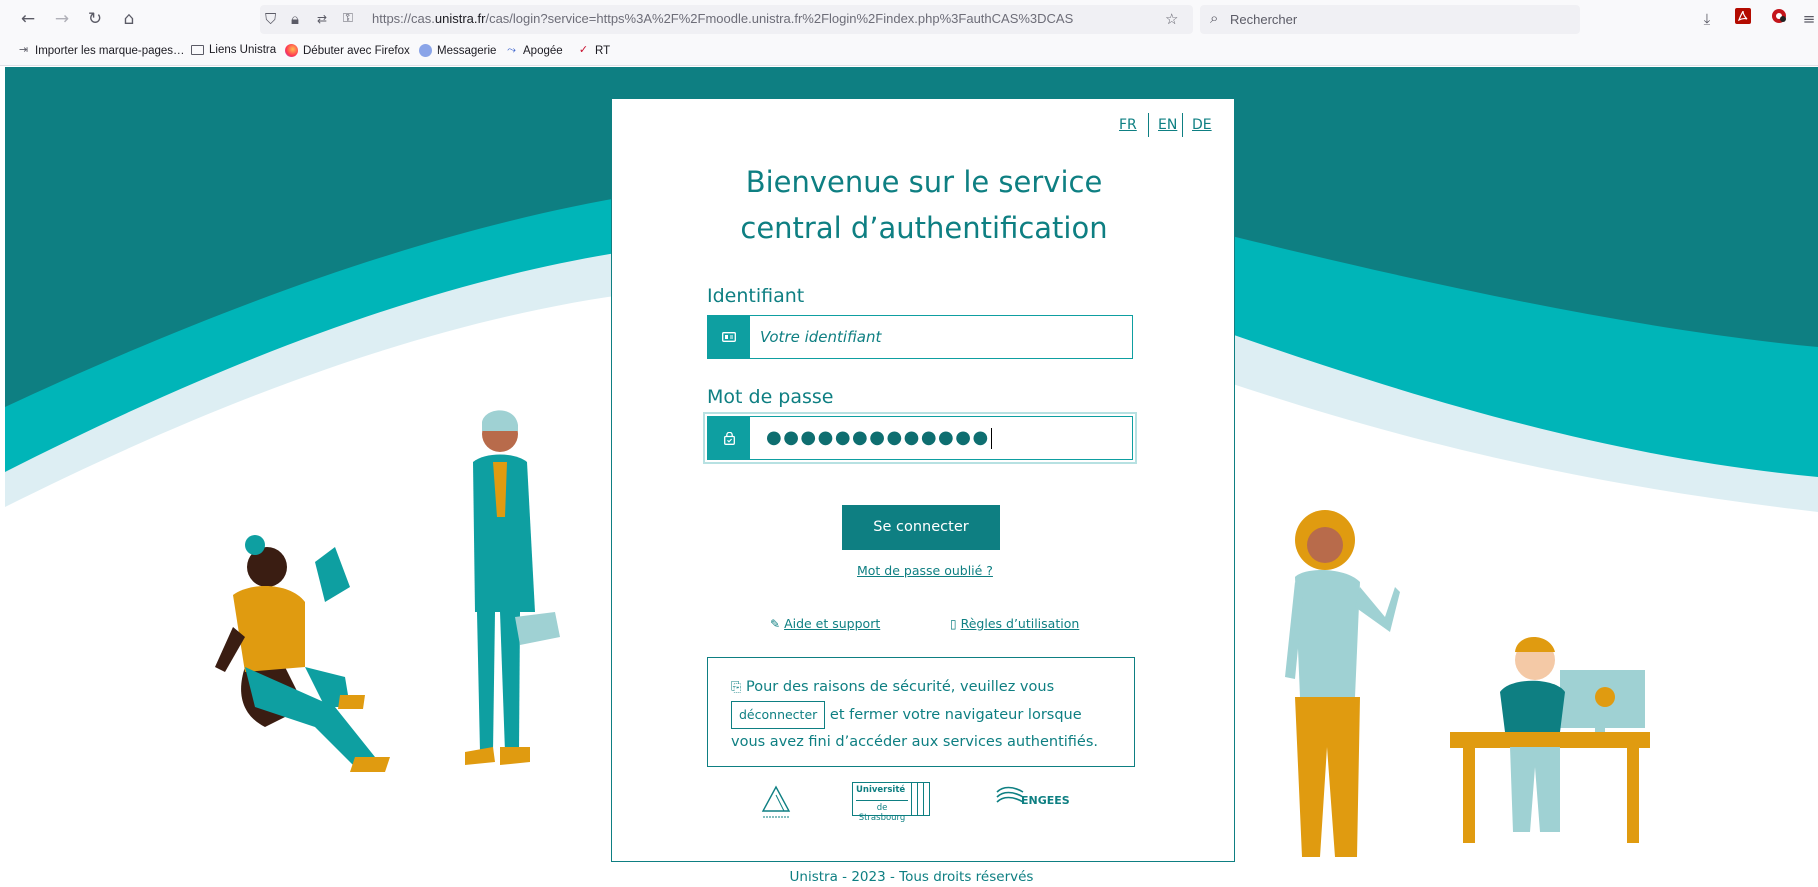  Describe the element at coordinates (270, 19) in the screenshot. I see `shield-icon: ⛉` at that location.